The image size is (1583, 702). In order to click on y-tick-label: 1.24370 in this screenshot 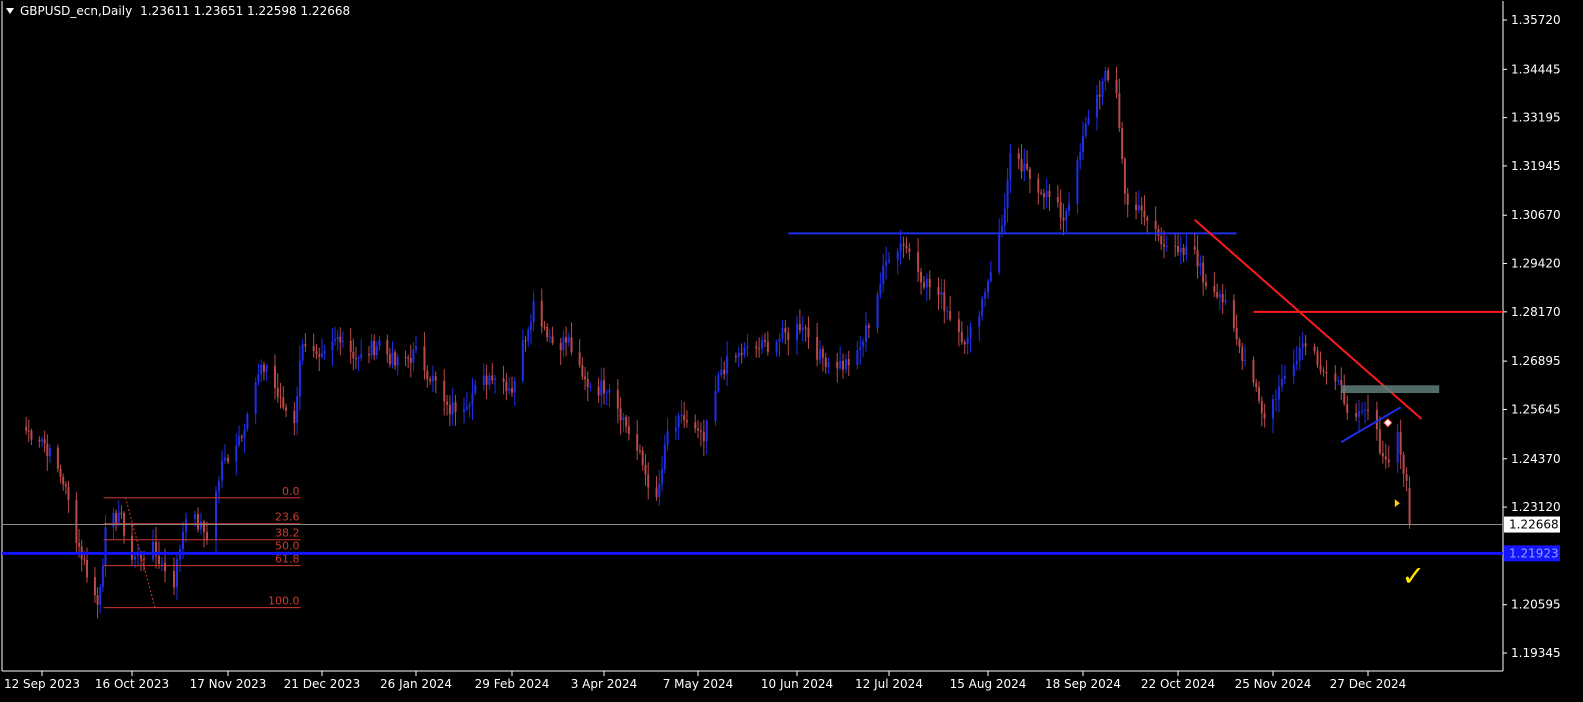, I will do `click(1536, 459)`.